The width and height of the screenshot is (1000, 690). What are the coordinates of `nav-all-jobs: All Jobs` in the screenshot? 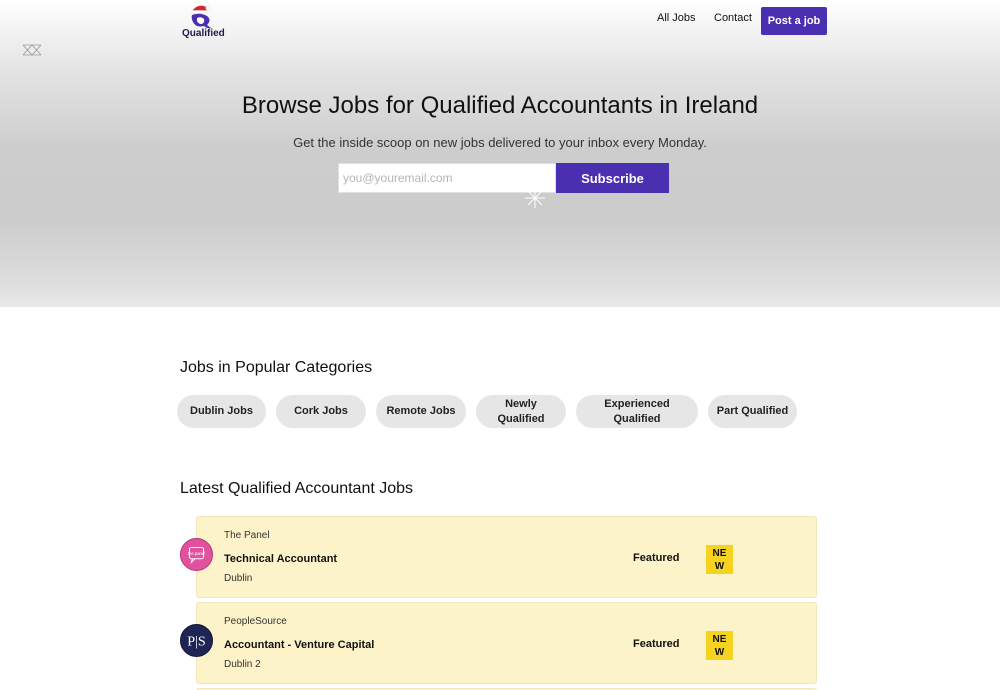 It's located at (676, 18).